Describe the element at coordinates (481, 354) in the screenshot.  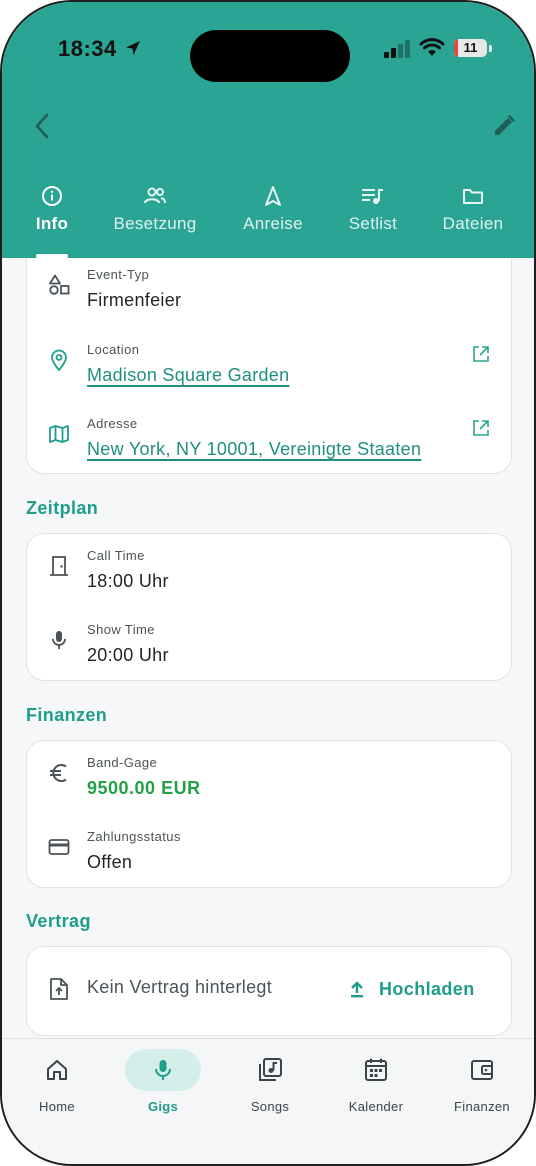
I see `open-external-location-icon` at that location.